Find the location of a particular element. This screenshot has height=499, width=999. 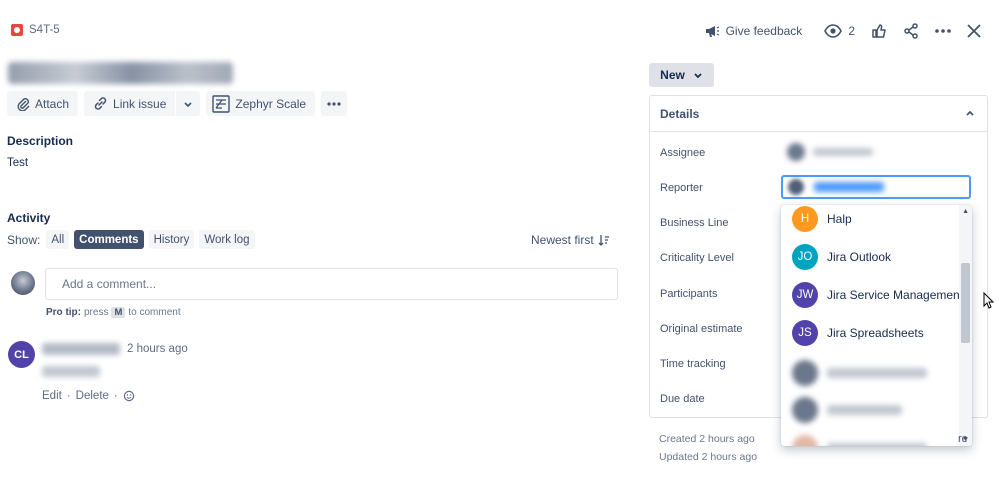

edit-comment-link: Edit is located at coordinates (52, 396).